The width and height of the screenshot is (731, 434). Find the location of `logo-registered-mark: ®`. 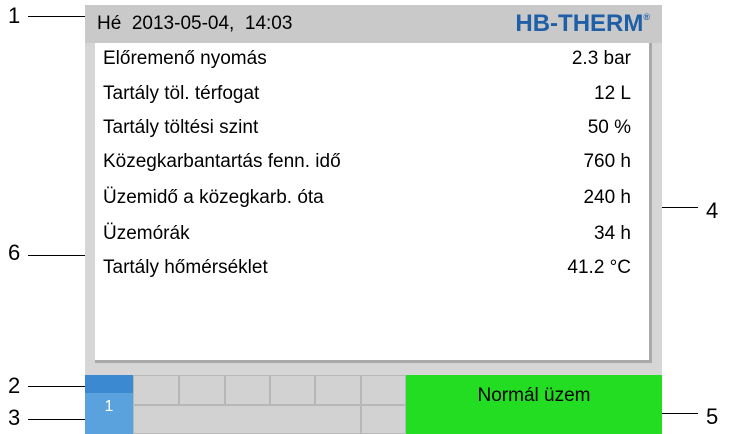

logo-registered-mark: ® is located at coordinates (646, 17).